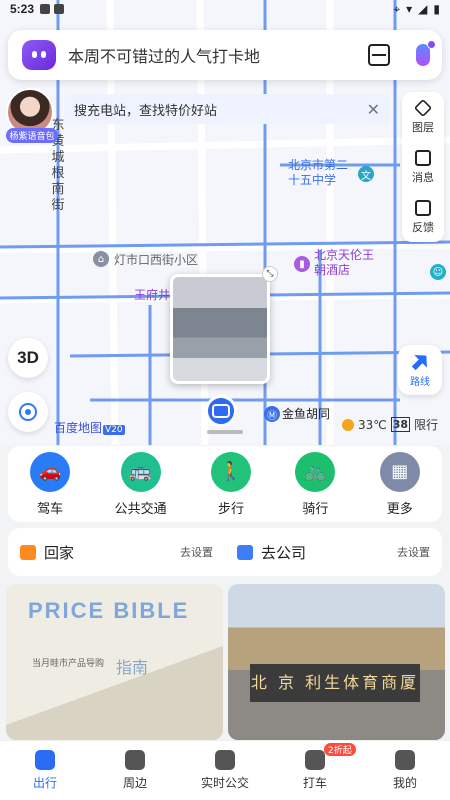 The height and width of the screenshot is (800, 450). What do you see at coordinates (315, 509) in the screenshot?
I see `mode-bike-label: 骑行` at bounding box center [315, 509].